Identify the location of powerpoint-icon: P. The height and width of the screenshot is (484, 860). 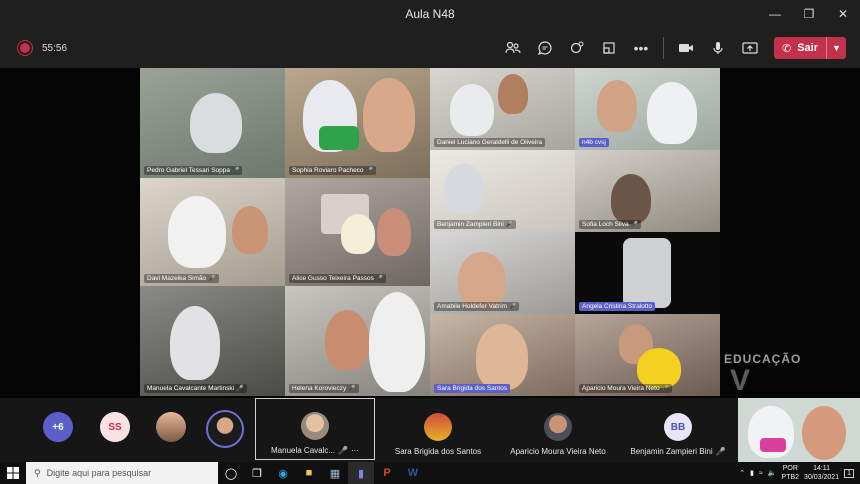
(387, 473).